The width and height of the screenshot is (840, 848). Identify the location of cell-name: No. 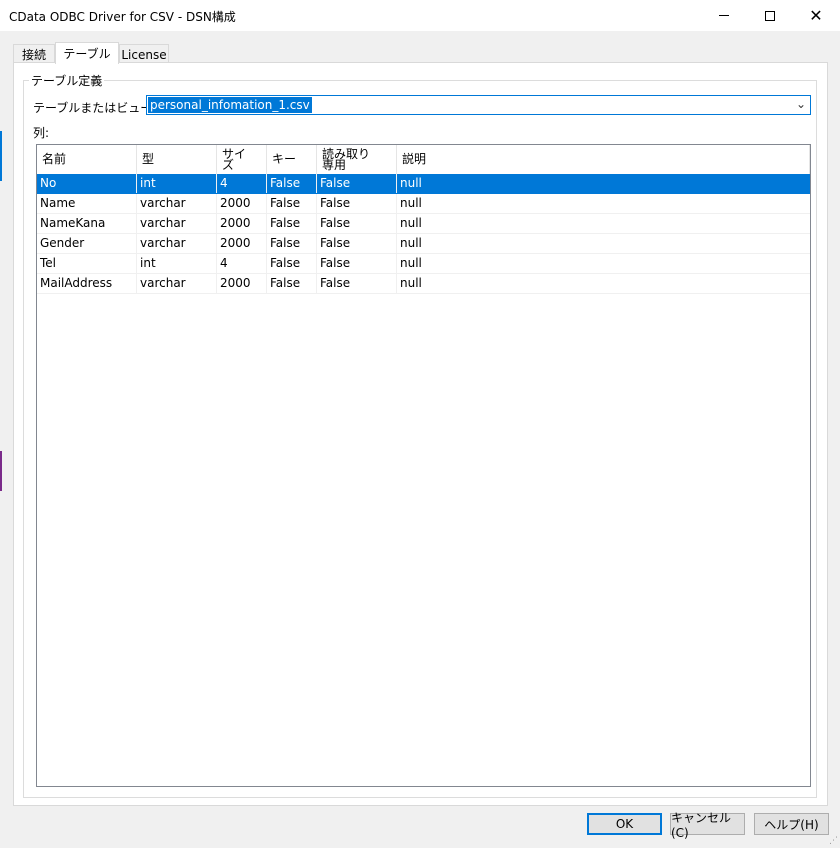
(87, 183).